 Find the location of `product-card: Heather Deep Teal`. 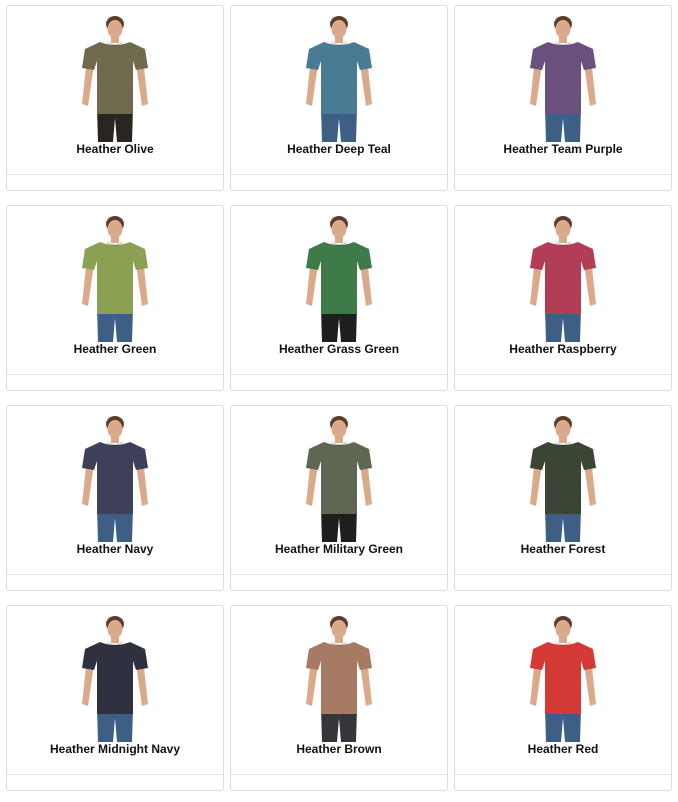

product-card: Heather Deep Teal is located at coordinates (339, 98).